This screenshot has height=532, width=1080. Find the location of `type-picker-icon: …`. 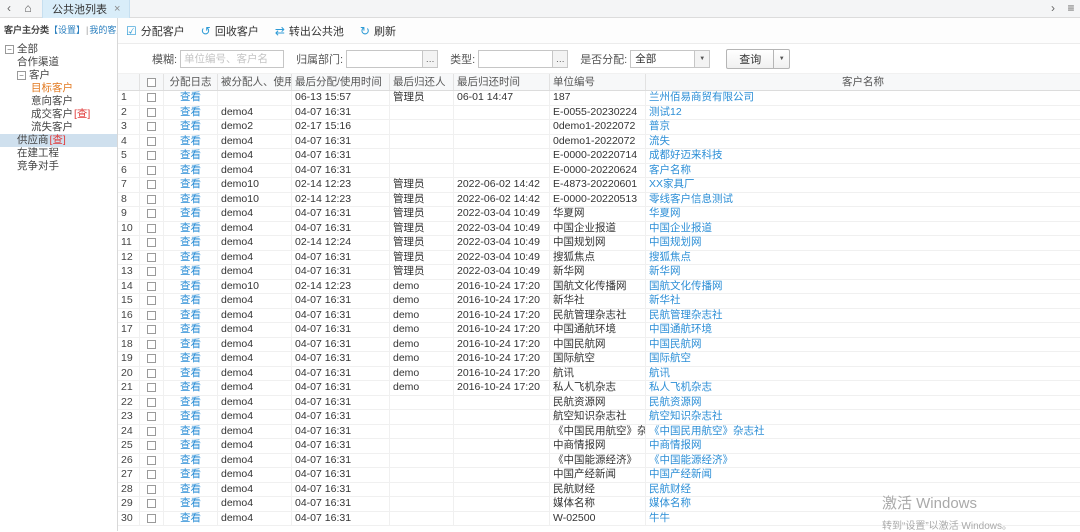

type-picker-icon: … is located at coordinates (560, 58).